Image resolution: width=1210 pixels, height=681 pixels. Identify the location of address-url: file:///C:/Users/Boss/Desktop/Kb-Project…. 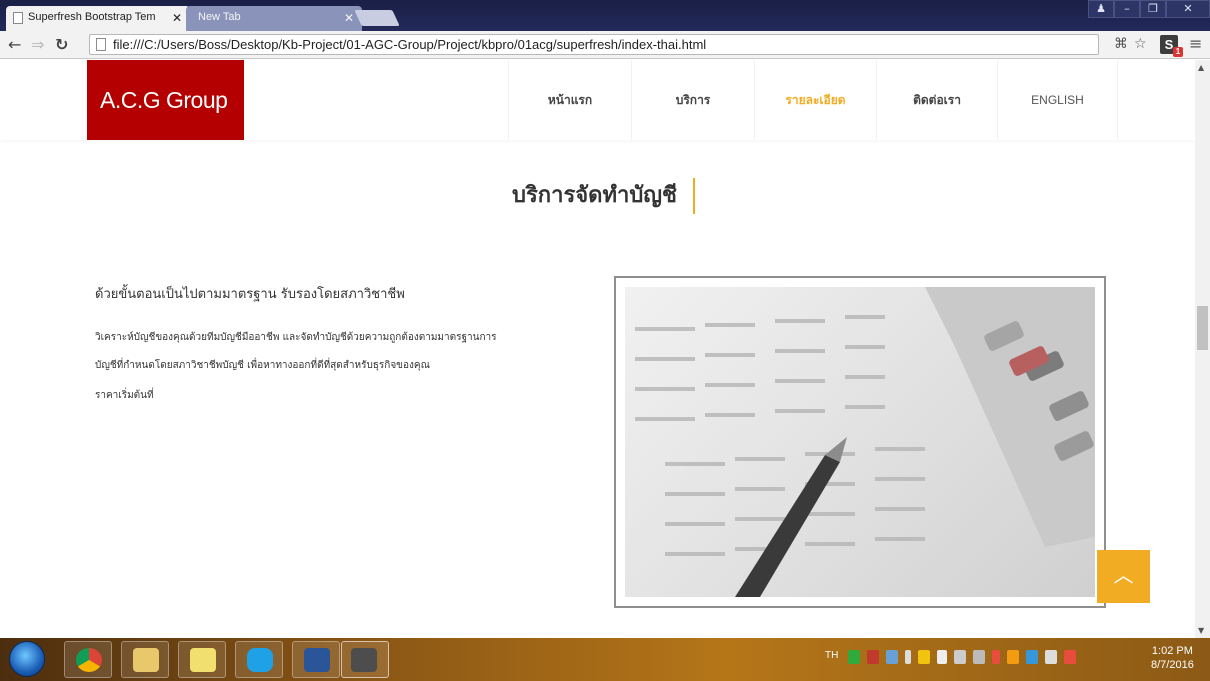
(410, 44).